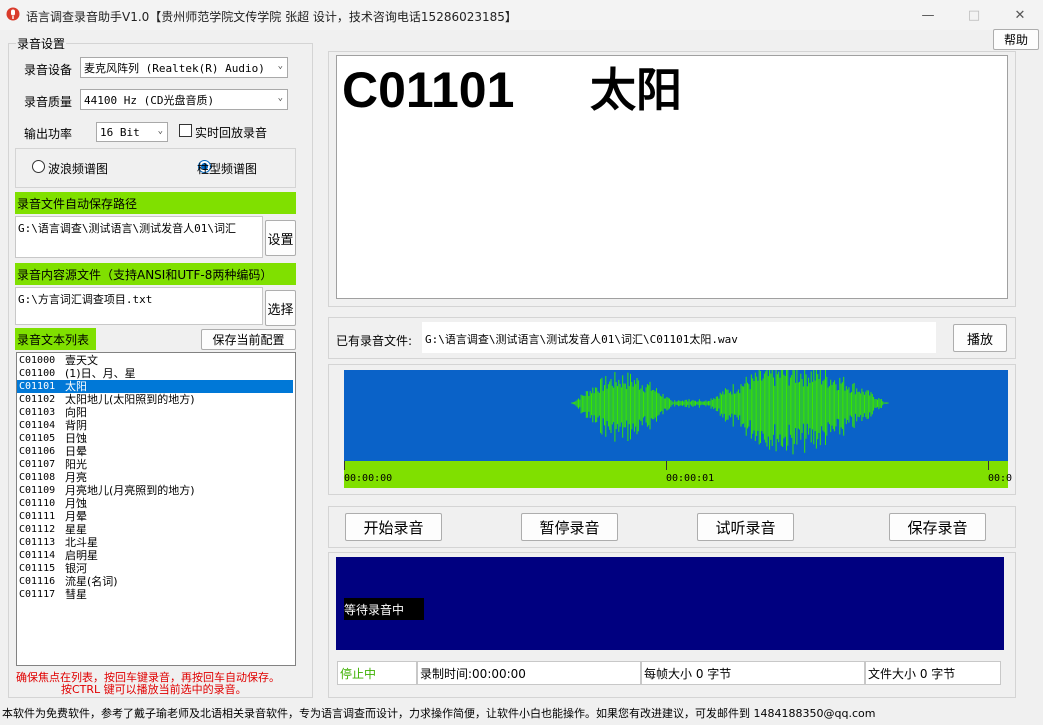 The width and height of the screenshot is (1043, 725). I want to click on maximize-button: □, so click(974, 15).